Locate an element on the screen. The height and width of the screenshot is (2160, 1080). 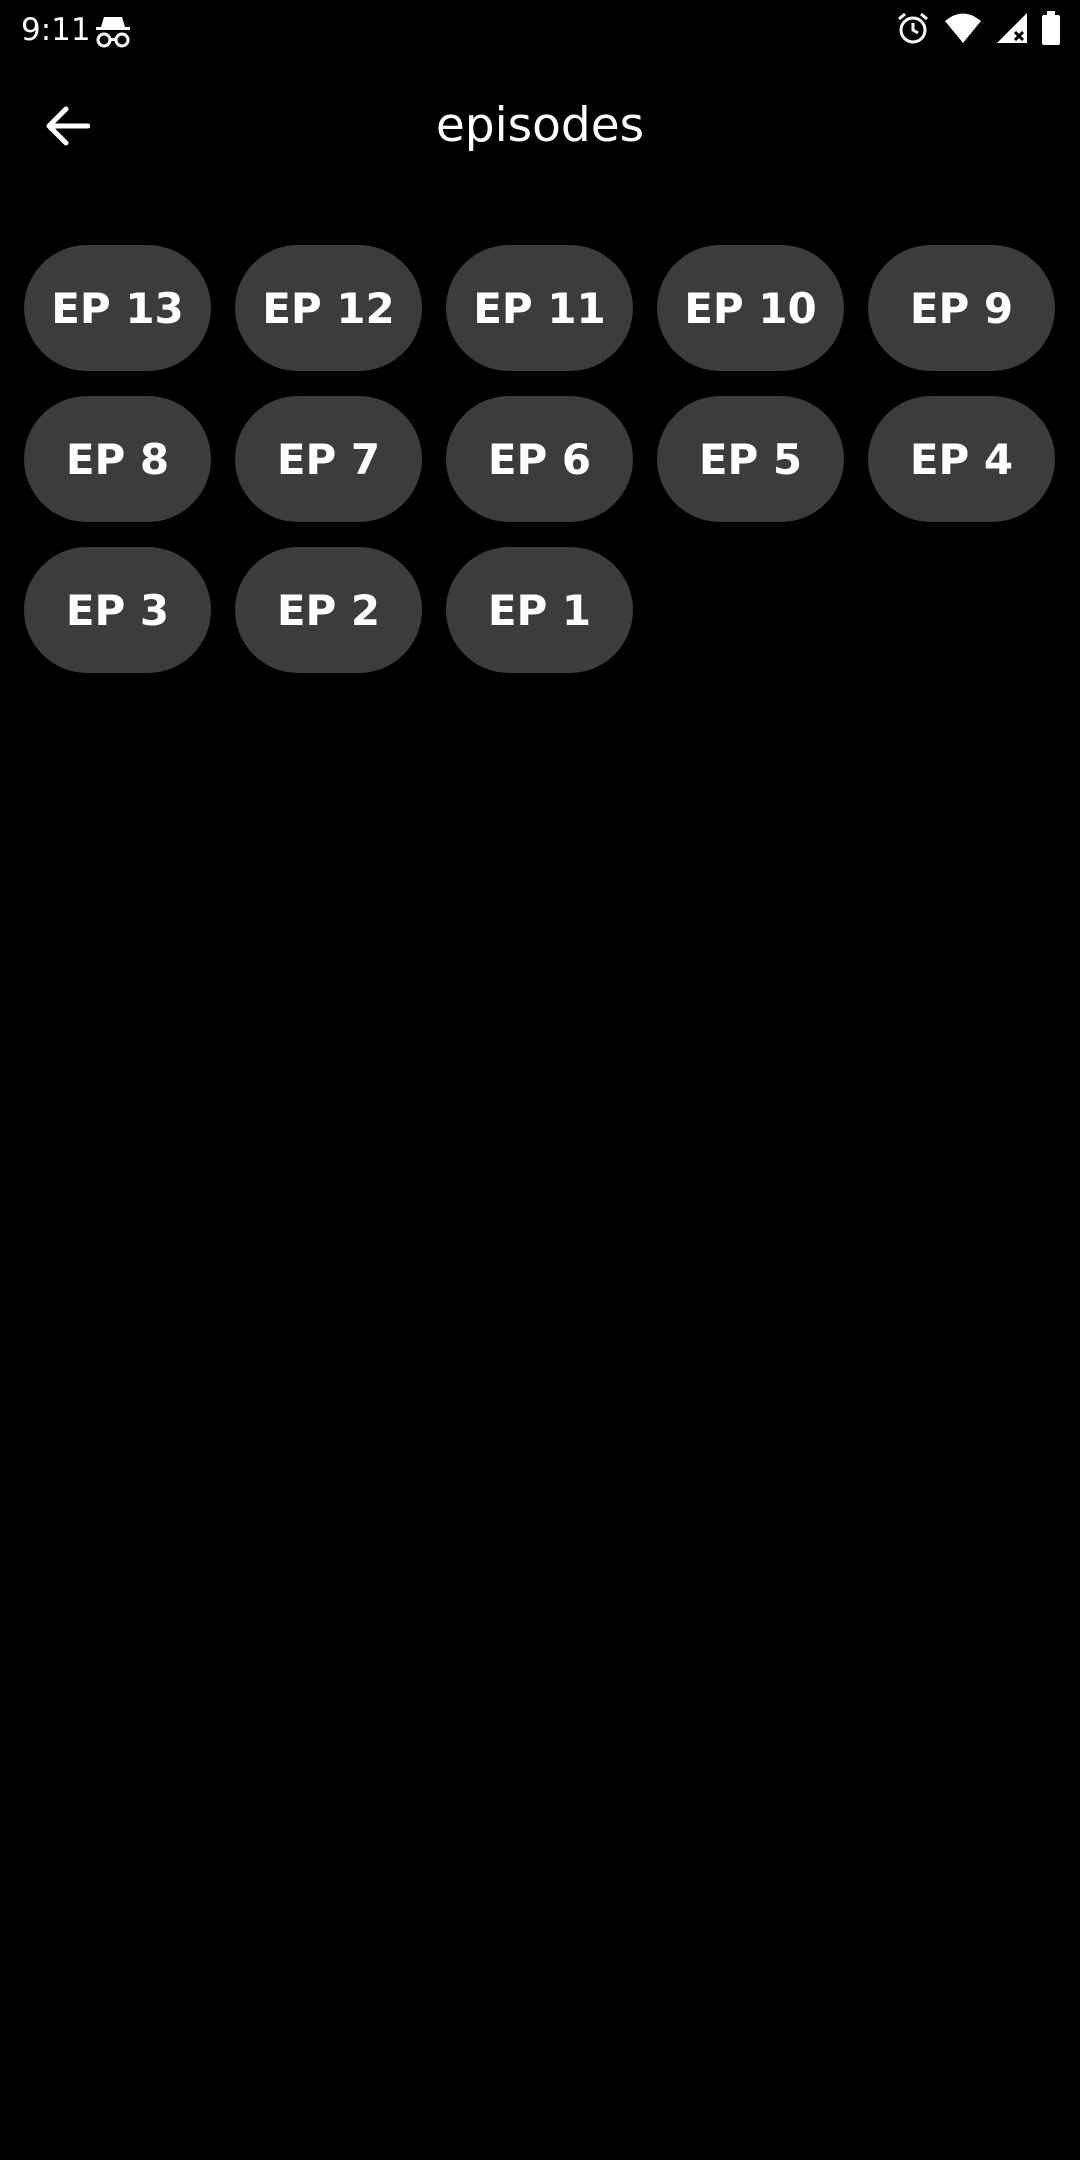
episode-button: EP 5 is located at coordinates (750, 459).